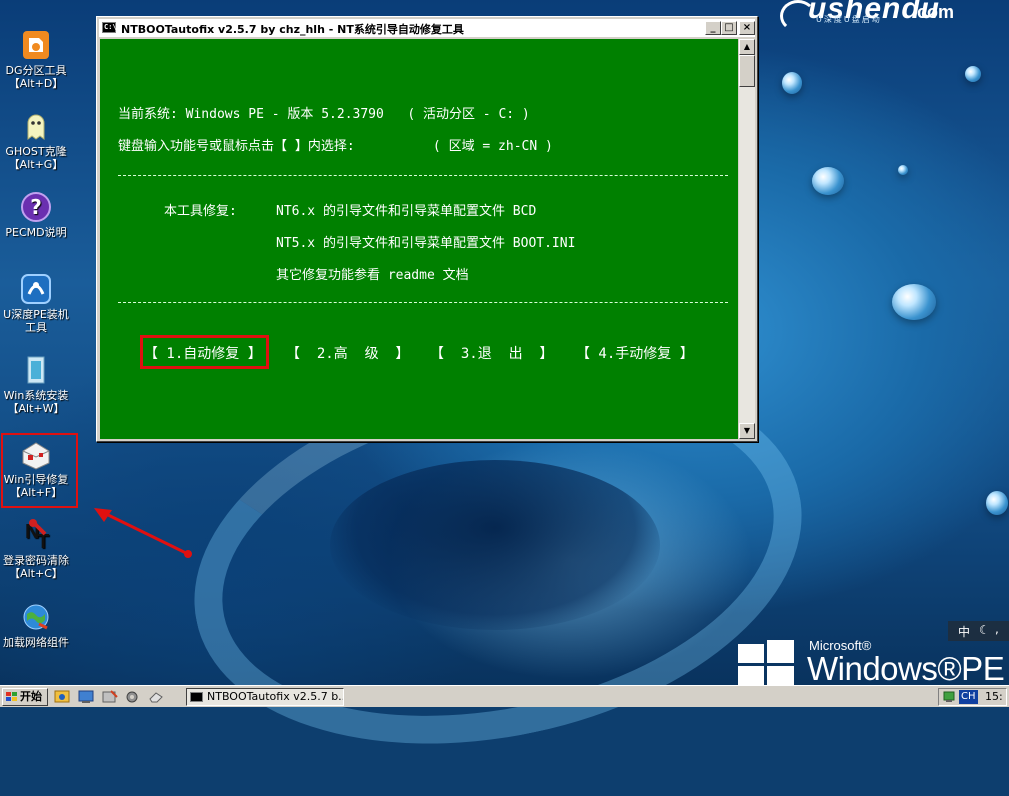 This screenshot has height=796, width=1009. Describe the element at coordinates (62, 696) in the screenshot. I see `explorer-quicklaunch-icon` at that location.